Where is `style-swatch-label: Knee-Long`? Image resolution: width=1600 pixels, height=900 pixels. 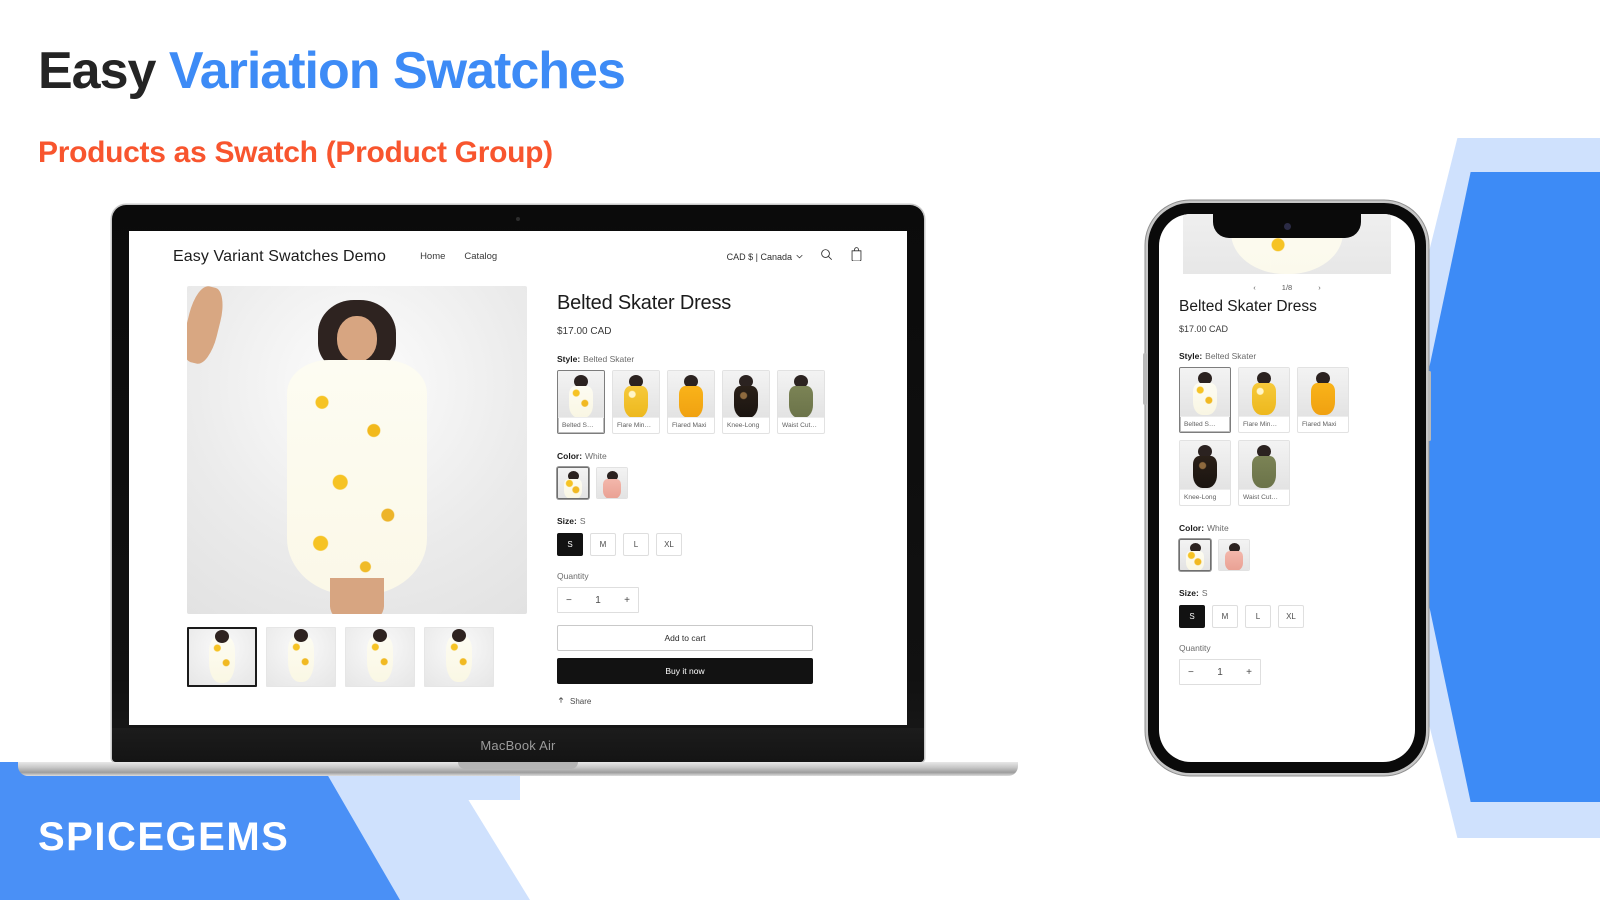 style-swatch-label: Knee-Long is located at coordinates (746, 425).